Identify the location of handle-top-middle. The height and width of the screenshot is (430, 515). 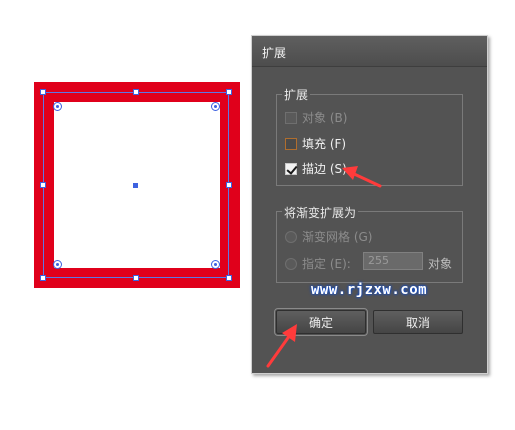
(136, 92).